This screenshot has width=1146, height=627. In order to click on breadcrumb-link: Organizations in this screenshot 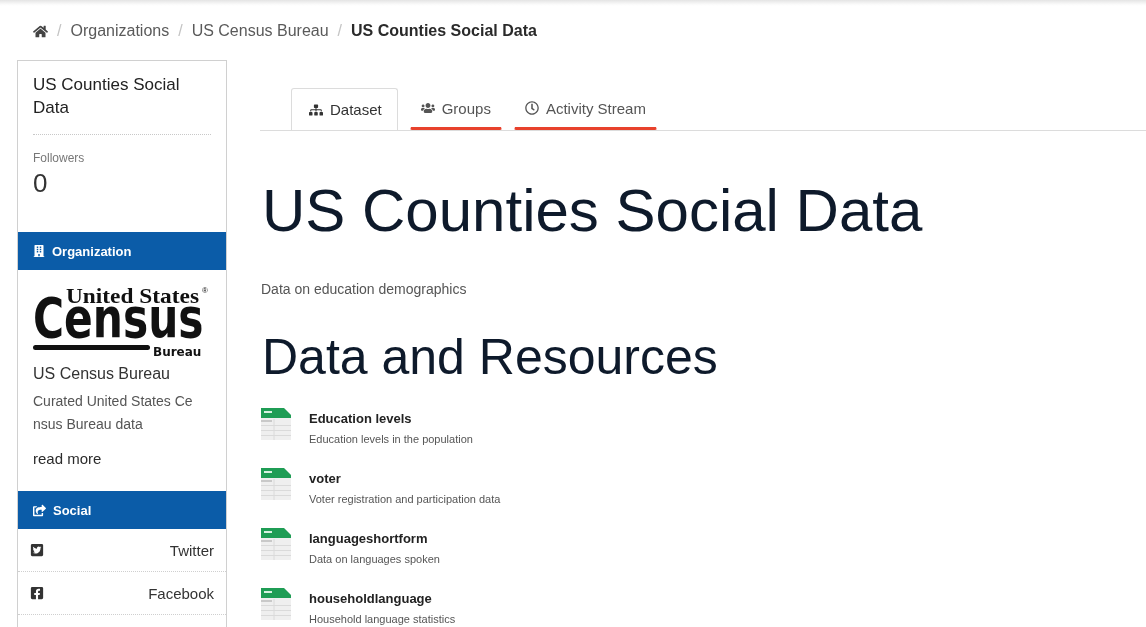, I will do `click(120, 31)`.